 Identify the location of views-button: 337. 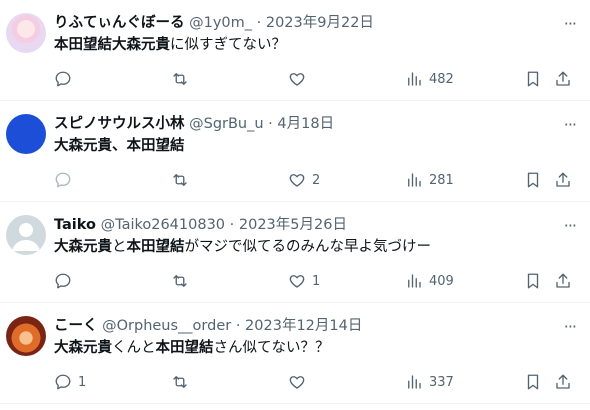
(429, 382).